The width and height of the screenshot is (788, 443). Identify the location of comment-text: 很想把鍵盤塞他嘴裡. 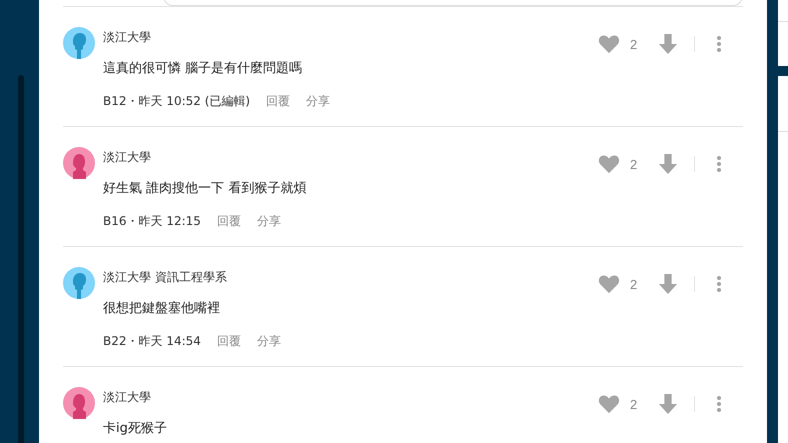
(161, 309).